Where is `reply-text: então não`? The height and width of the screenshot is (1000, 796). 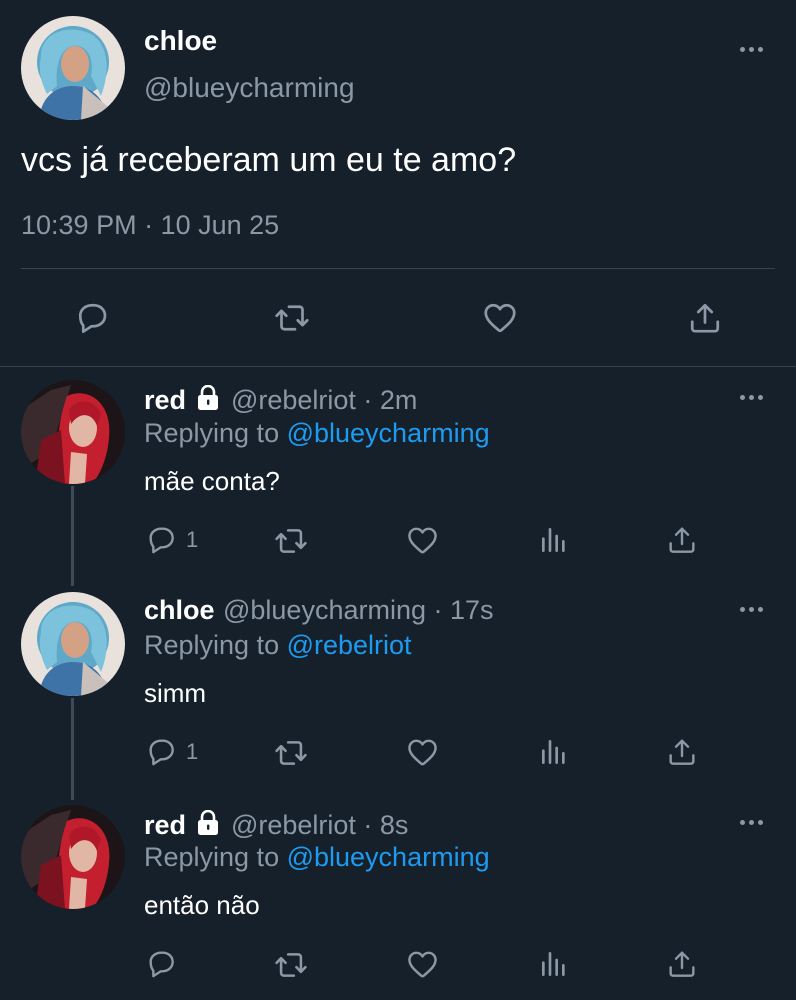
reply-text: então não is located at coordinates (202, 905).